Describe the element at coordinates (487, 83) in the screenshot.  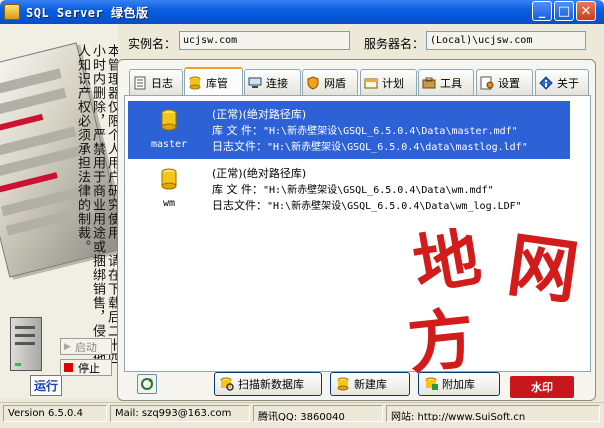
I see `settings-icon` at that location.